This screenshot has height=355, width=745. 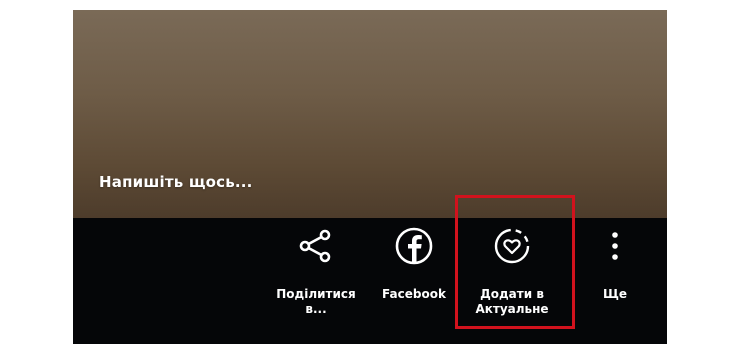 What do you see at coordinates (512, 301) in the screenshot?
I see `add-to-highlights-label: Додати в Актуальне` at bounding box center [512, 301].